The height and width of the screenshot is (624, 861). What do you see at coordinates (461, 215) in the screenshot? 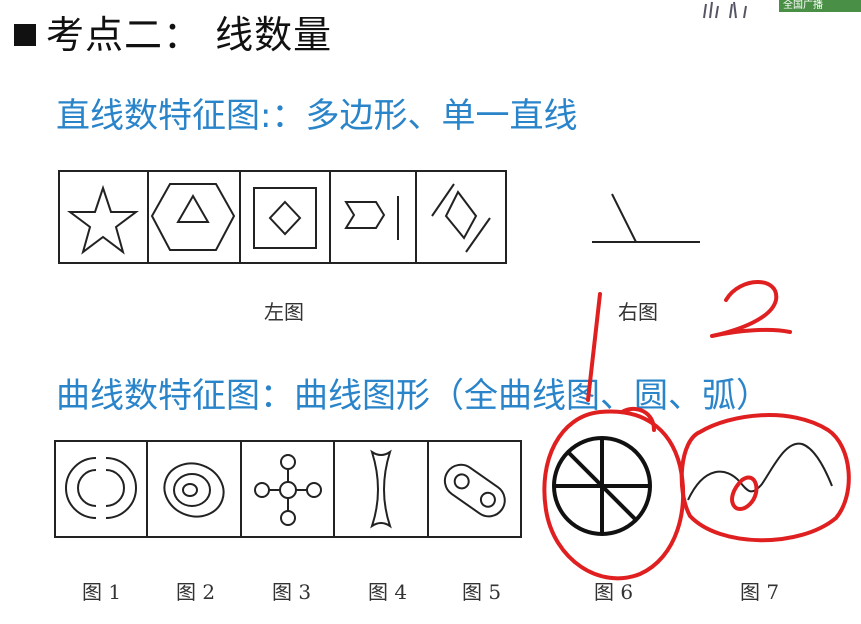
I see `slanted-diamond-shape` at bounding box center [461, 215].